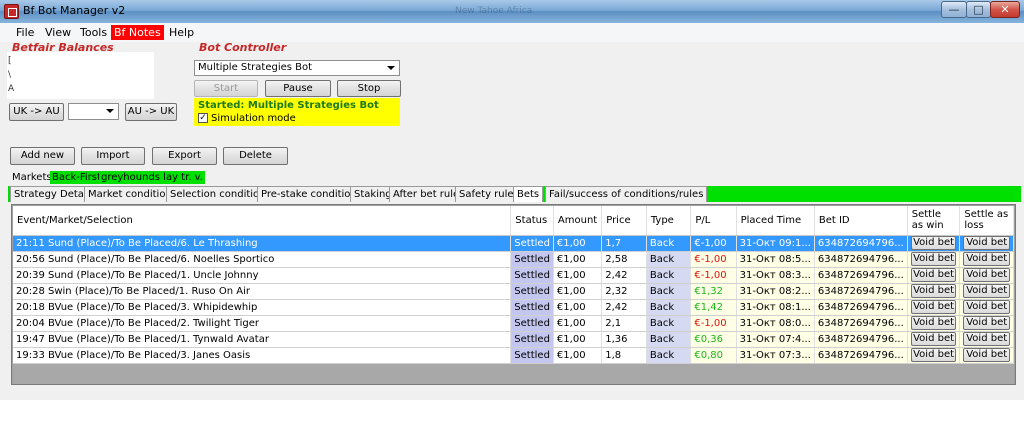 Image resolution: width=1024 pixels, height=428 pixels. Describe the element at coordinates (713, 291) in the screenshot. I see `cell-pl: €1,32` at that location.